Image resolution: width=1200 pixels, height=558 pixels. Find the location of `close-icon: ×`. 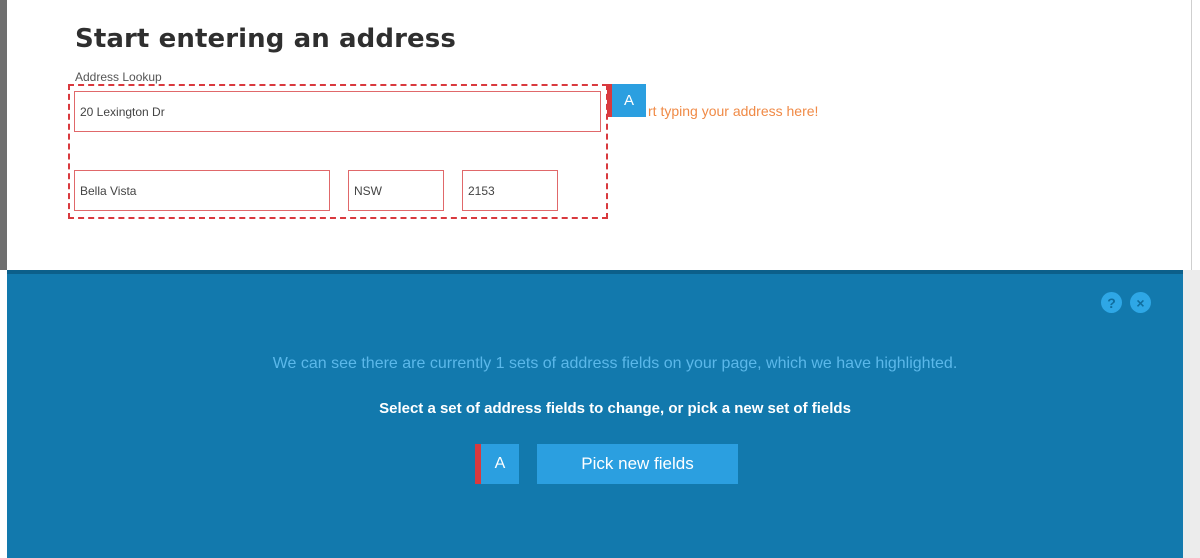

close-icon: × is located at coordinates (1140, 302).